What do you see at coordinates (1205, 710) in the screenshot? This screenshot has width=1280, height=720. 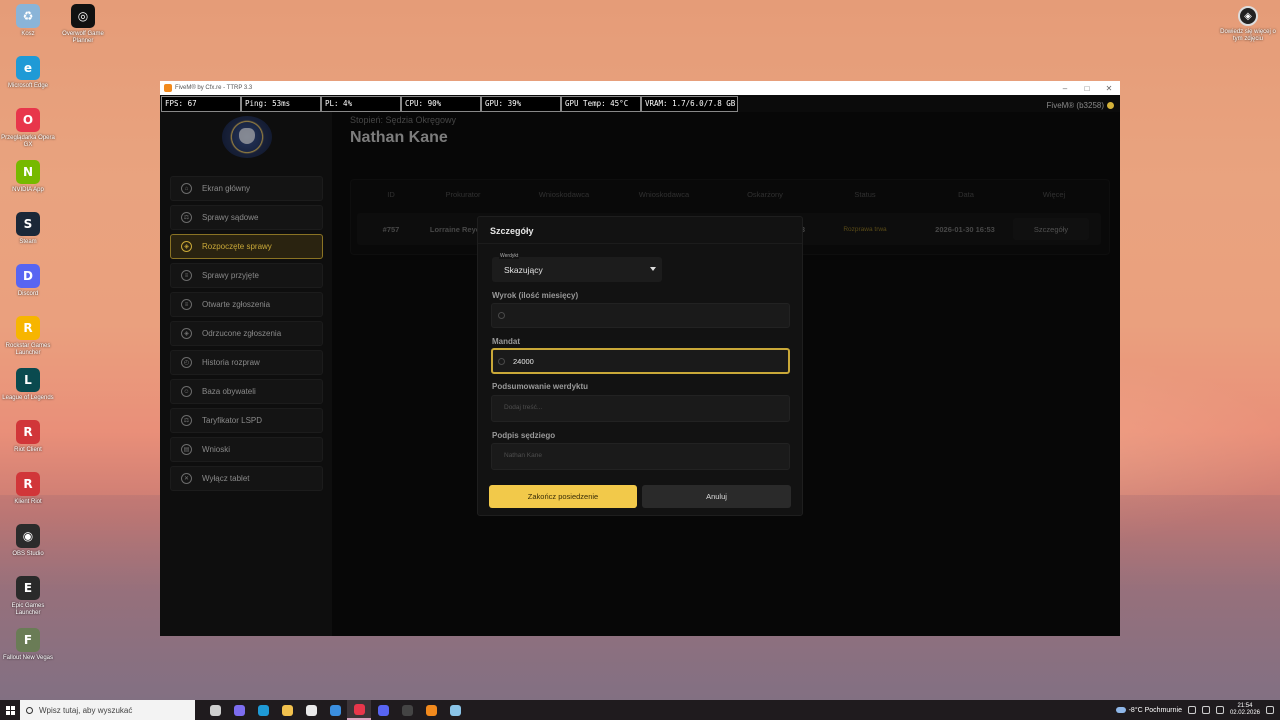 I see `network-icon` at bounding box center [1205, 710].